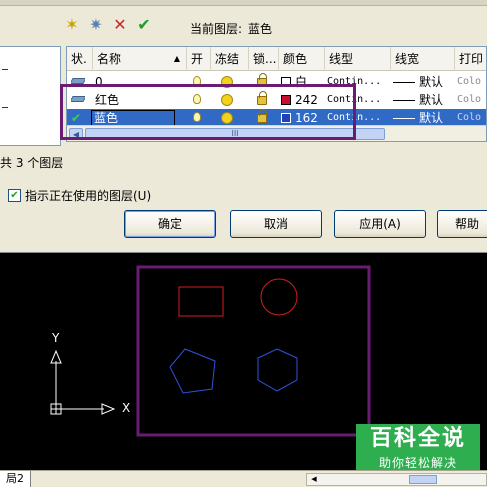 The height and width of the screenshot is (487, 487). I want to click on col-color: 颜色, so click(302, 59).